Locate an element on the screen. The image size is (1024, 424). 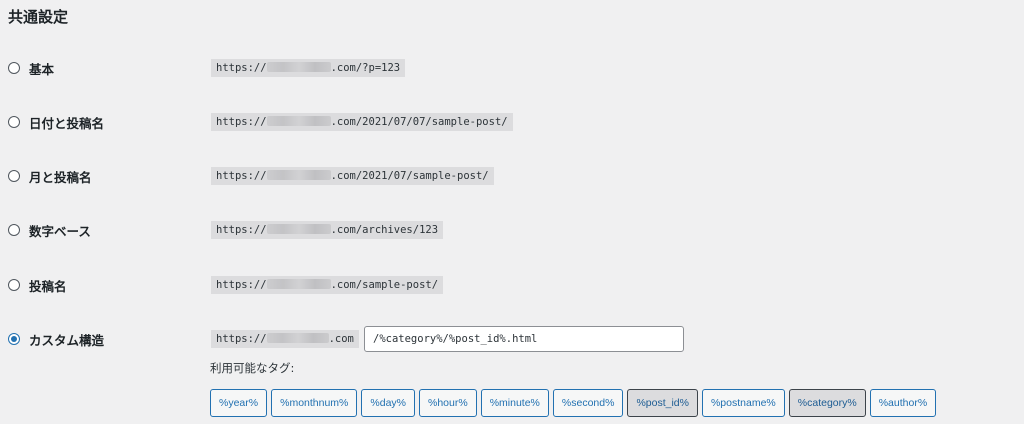
tag-day-button: %day% is located at coordinates (388, 403).